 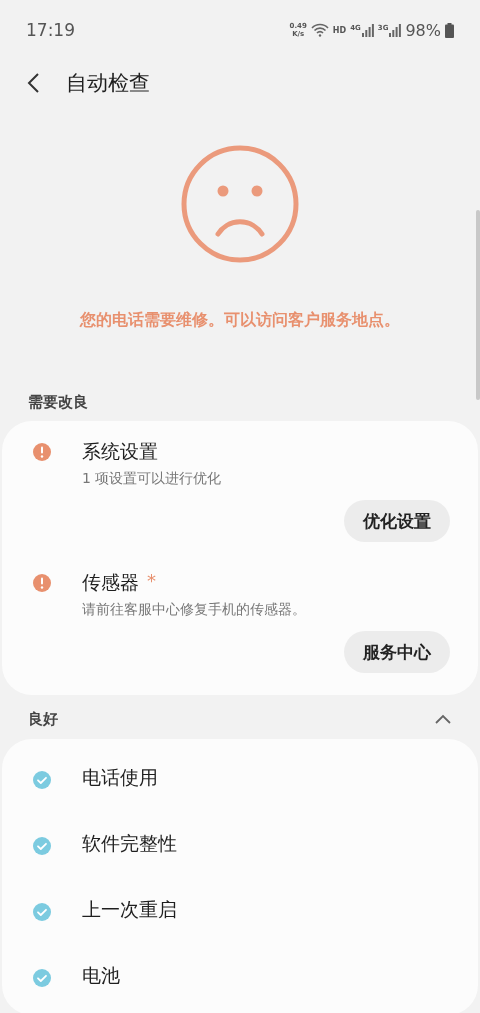 I want to click on collapse-caret-icon, so click(x=443, y=719).